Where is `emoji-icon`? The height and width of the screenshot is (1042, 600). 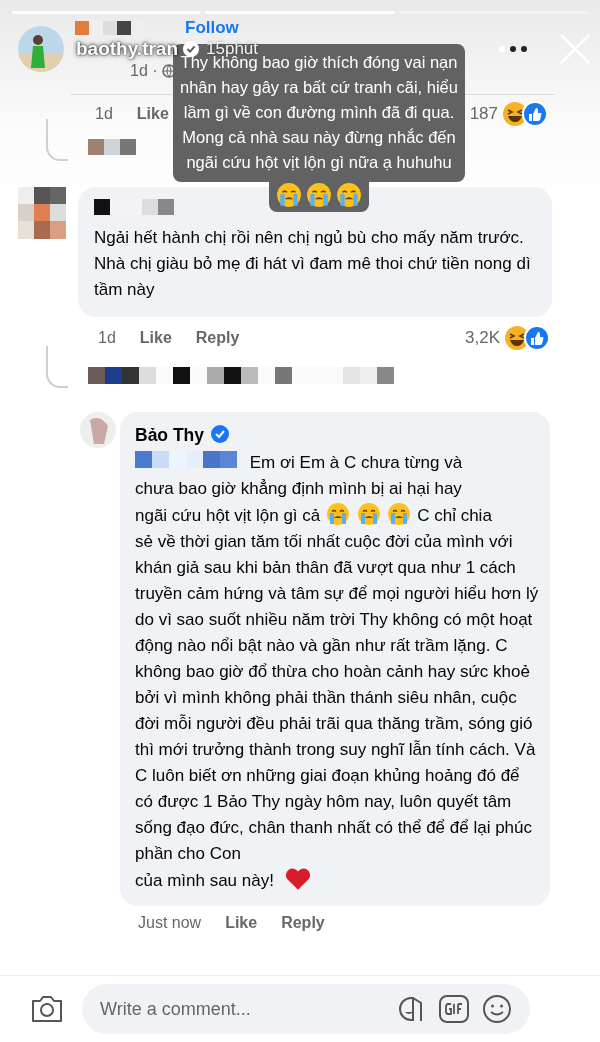
emoji-icon is located at coordinates (497, 1009).